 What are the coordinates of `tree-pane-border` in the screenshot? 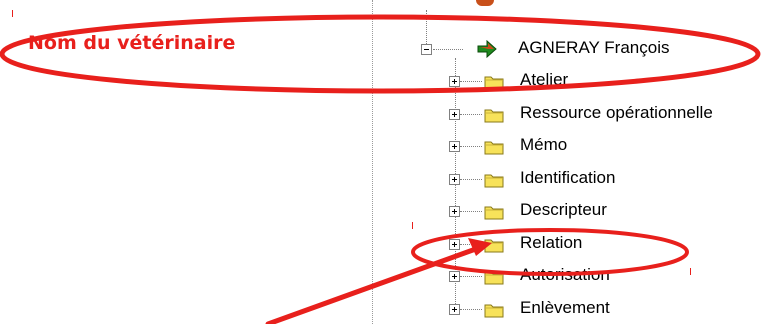 It's located at (372, 162).